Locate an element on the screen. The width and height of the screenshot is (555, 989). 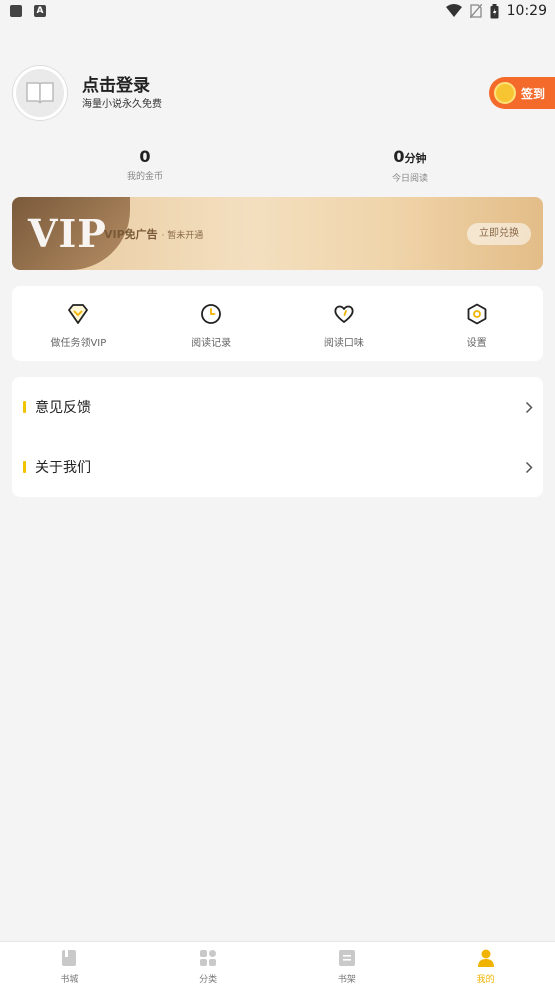
quick-label: 做任务领VIP is located at coordinates (78, 343).